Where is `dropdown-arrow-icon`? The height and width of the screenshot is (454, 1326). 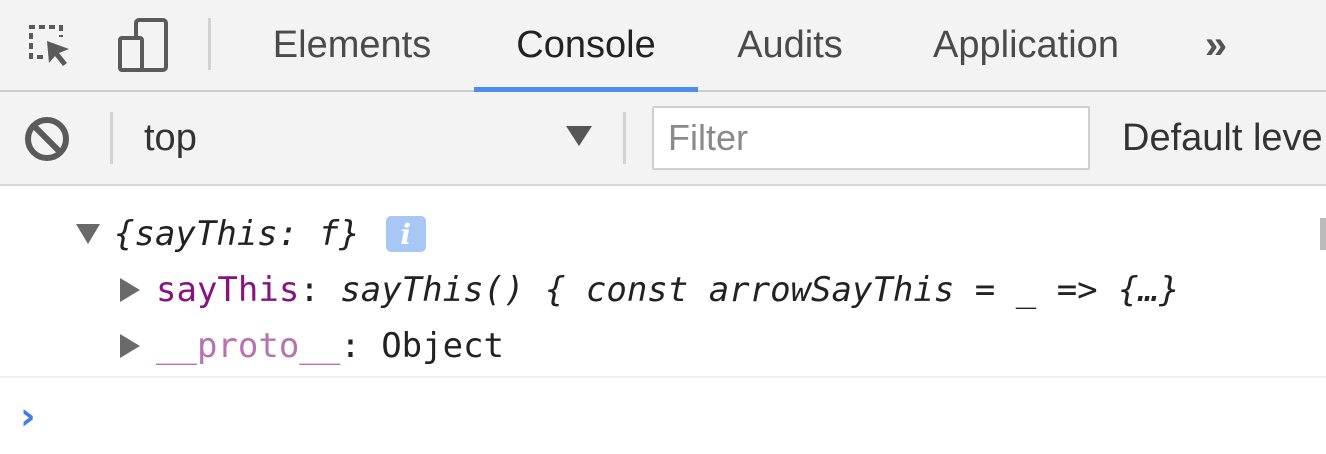
dropdown-arrow-icon is located at coordinates (579, 138).